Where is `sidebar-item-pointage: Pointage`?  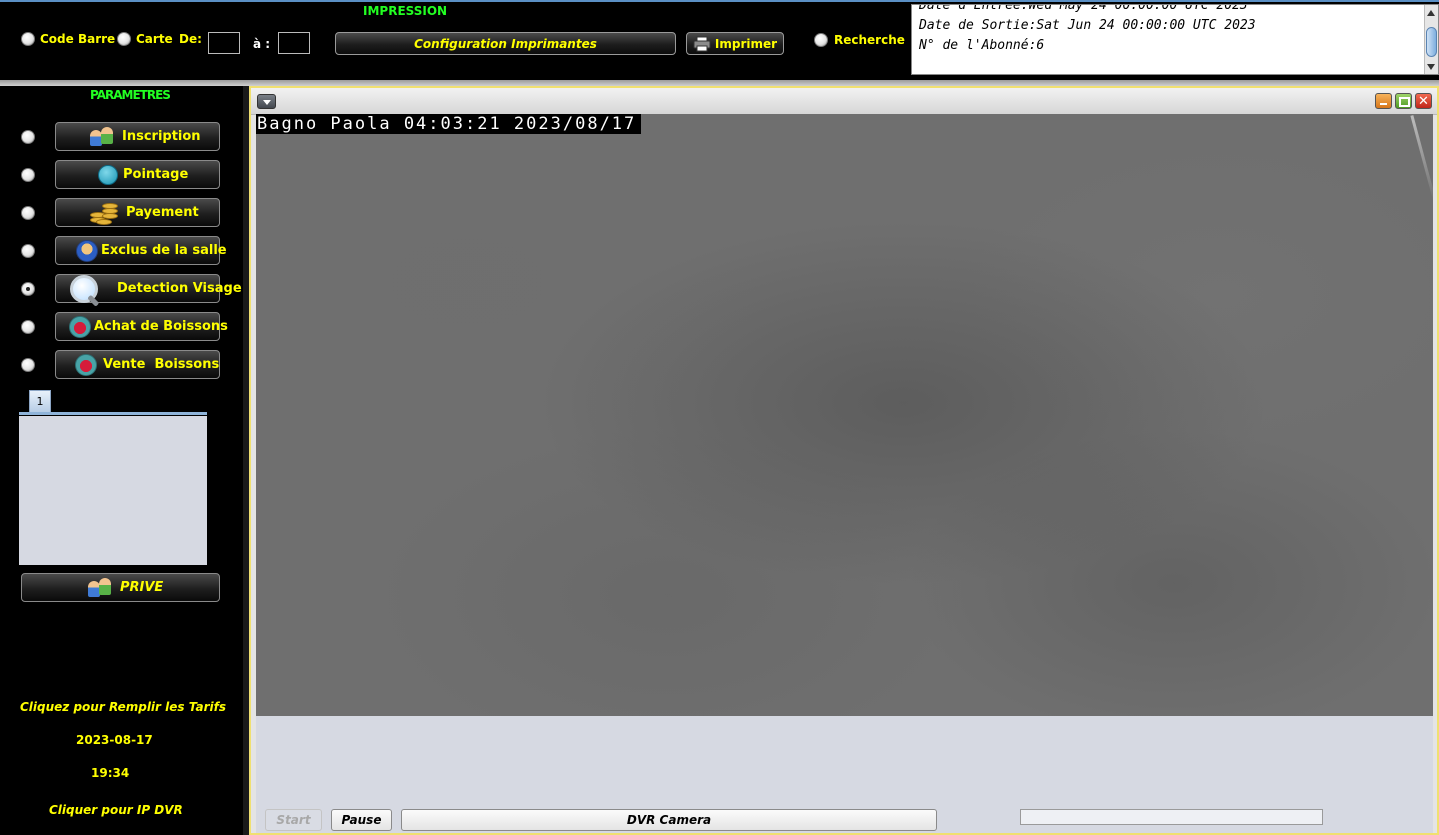 sidebar-item-pointage: Pointage is located at coordinates (137, 174).